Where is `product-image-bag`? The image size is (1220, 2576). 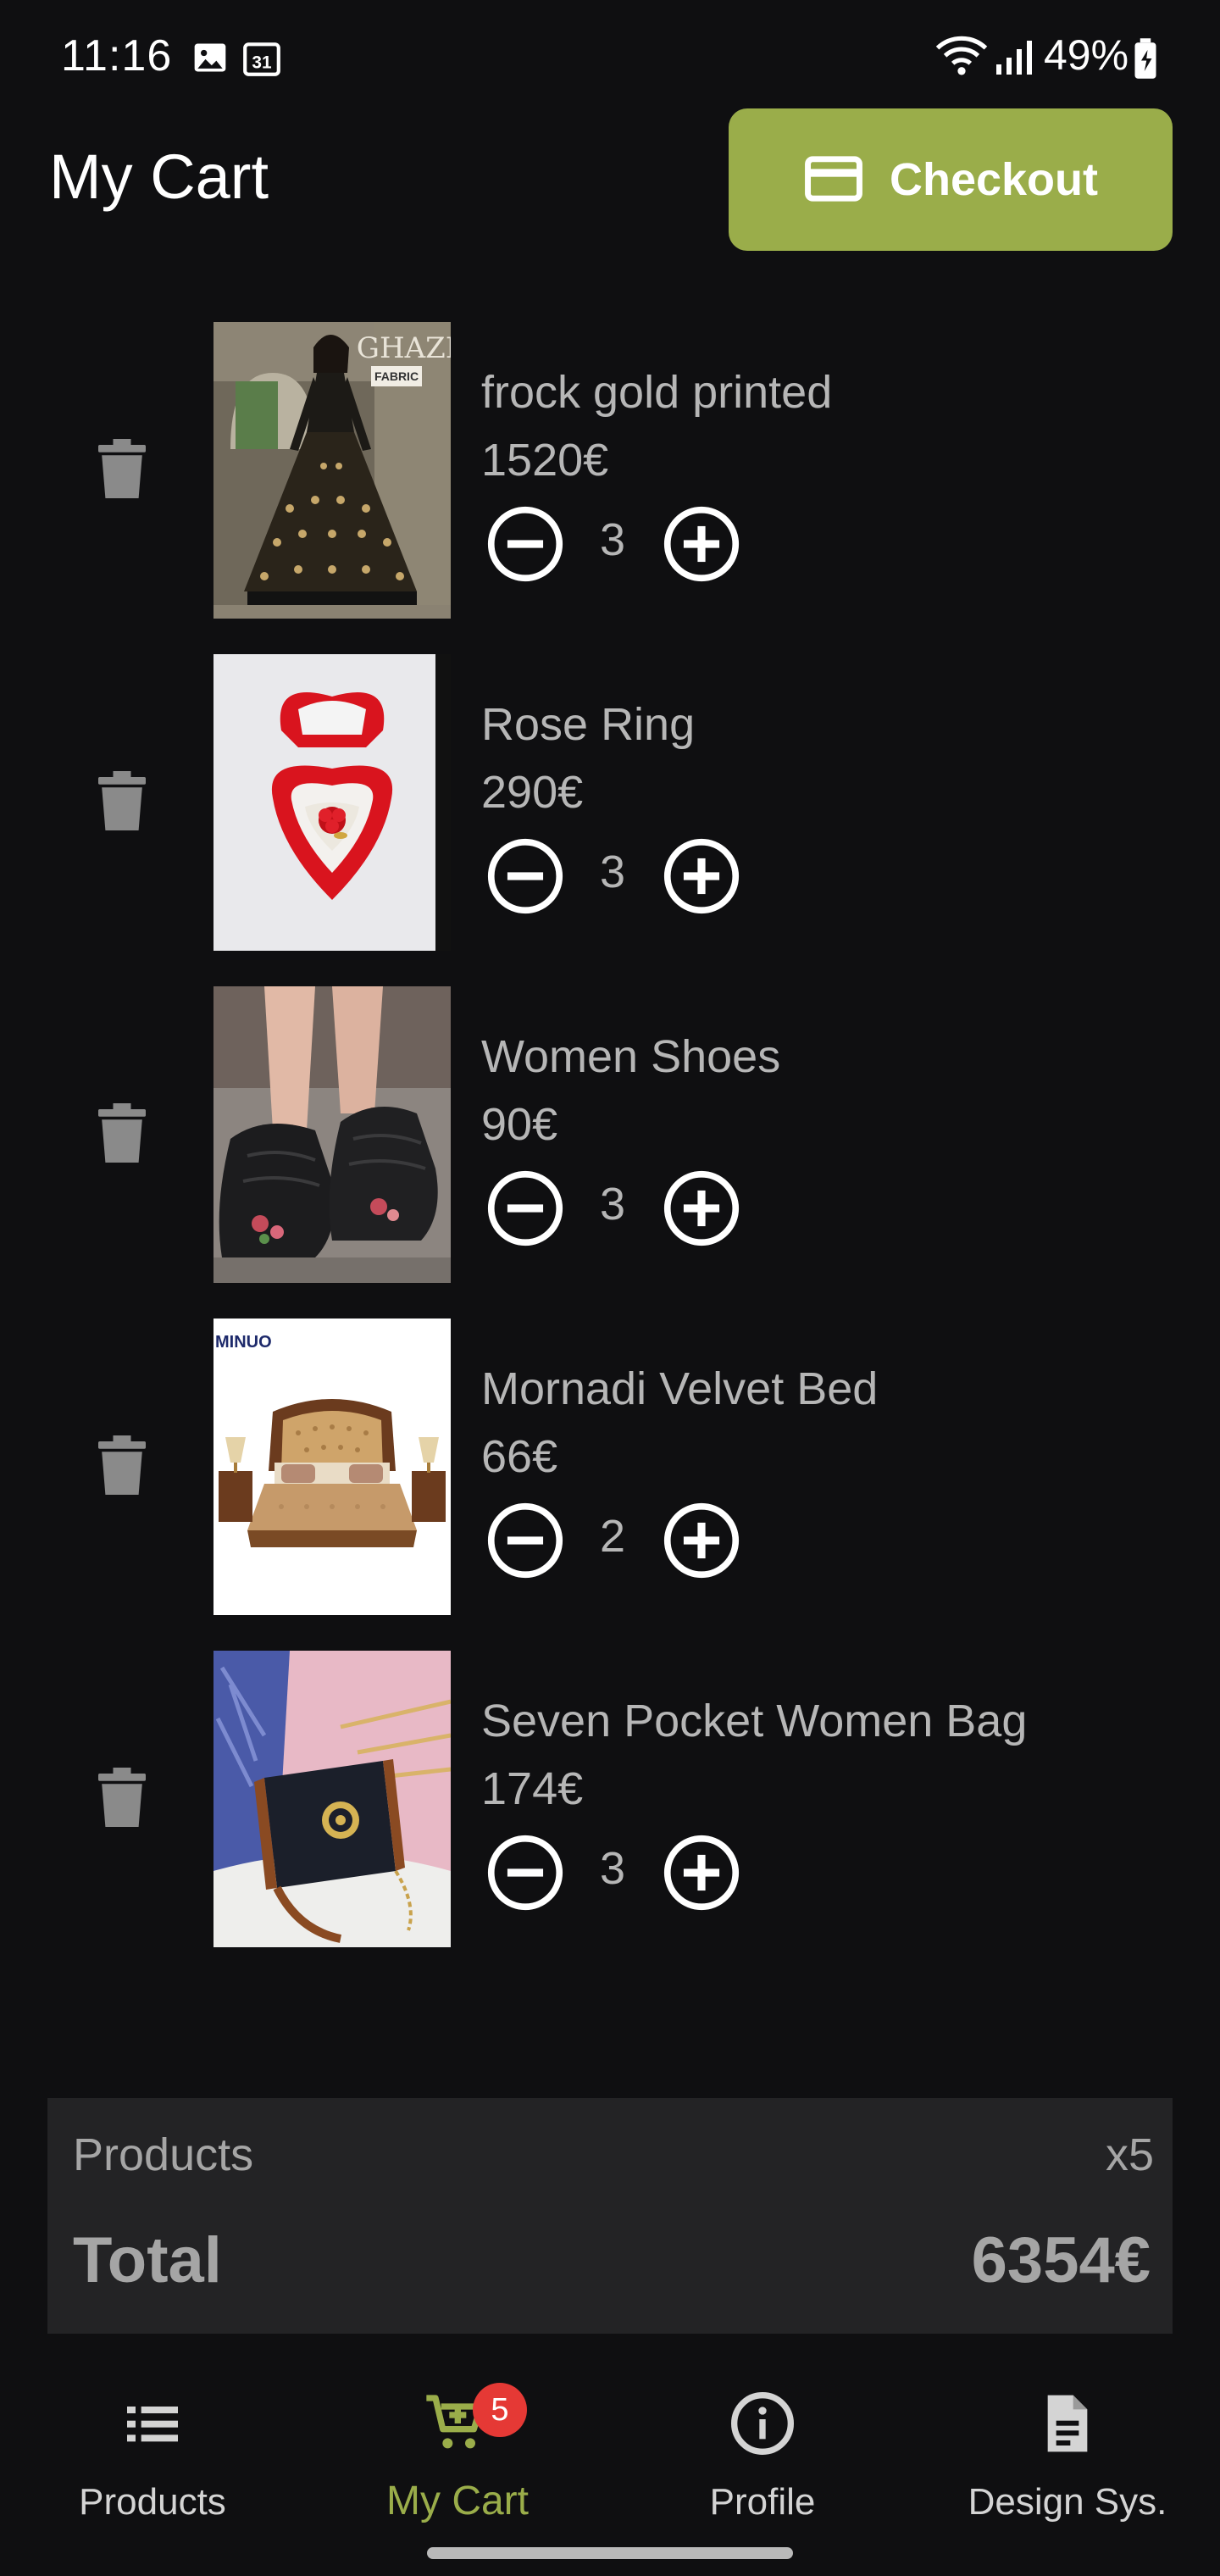
product-image-bag is located at coordinates (332, 1799).